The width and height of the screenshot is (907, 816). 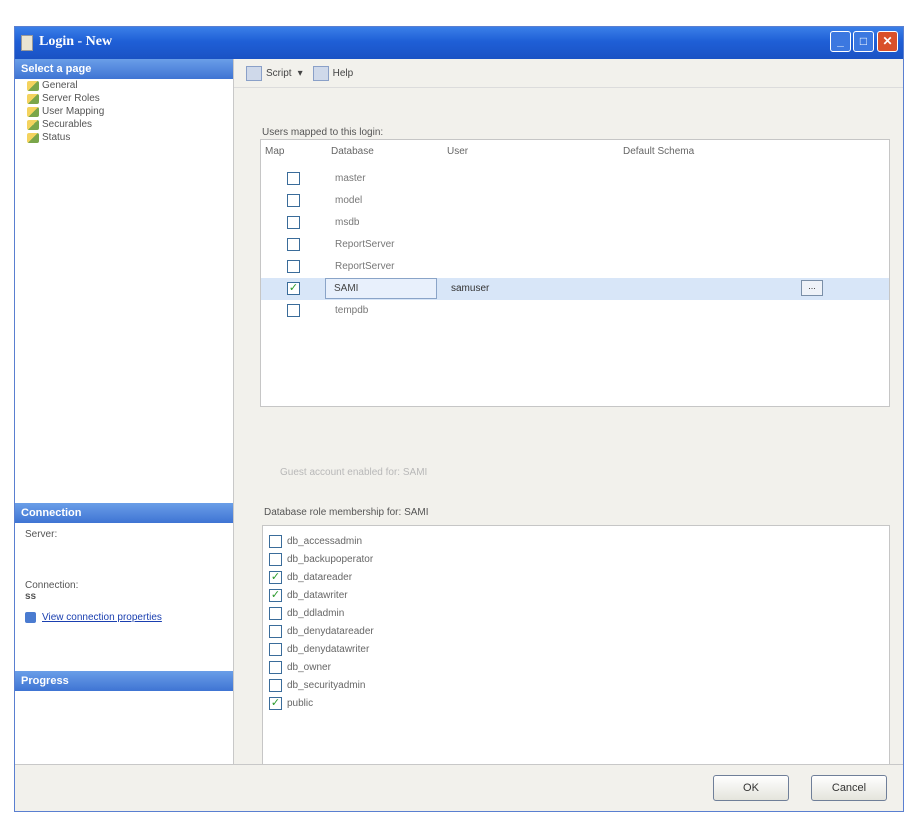 I want to click on database-cell: SAMI, so click(x=381, y=288).